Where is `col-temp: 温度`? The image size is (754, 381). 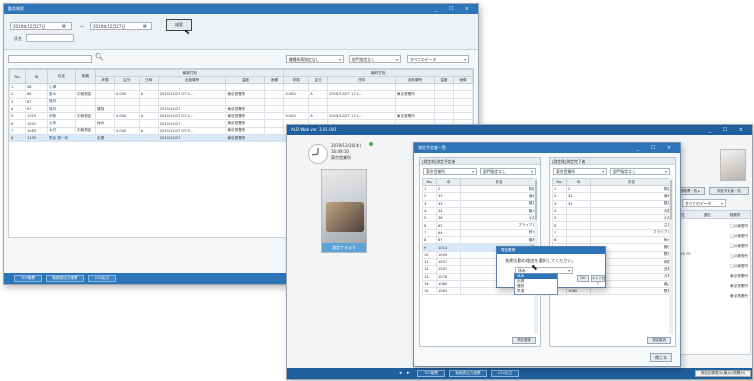
col-temp: 温度 is located at coordinates (443, 80).